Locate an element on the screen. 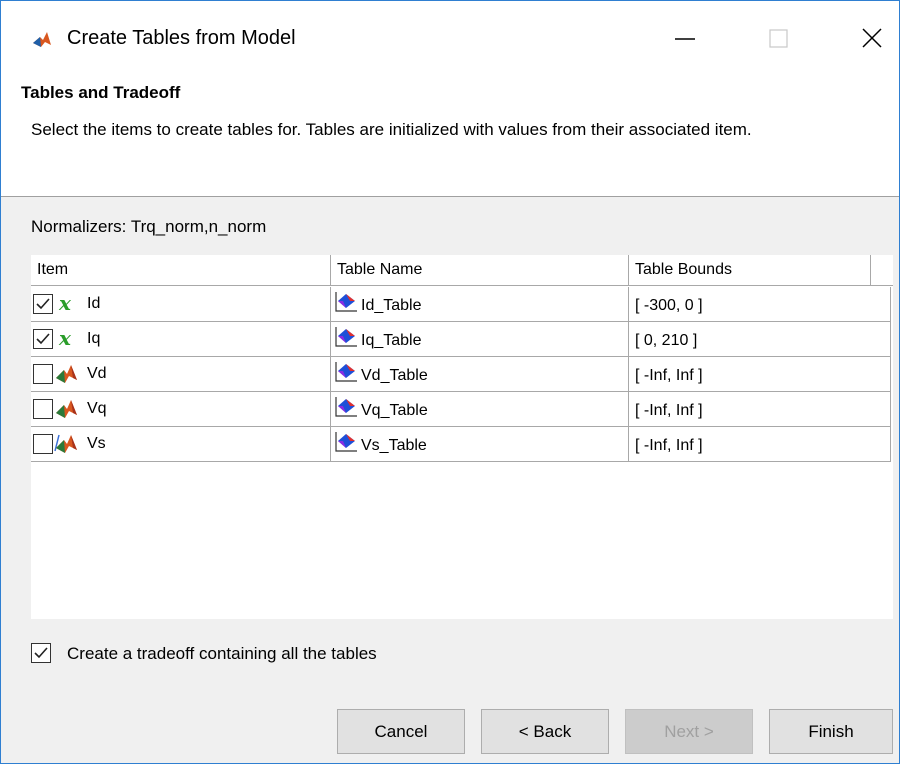 The height and width of the screenshot is (764, 900). table-name: Vs_Table is located at coordinates (394, 445).